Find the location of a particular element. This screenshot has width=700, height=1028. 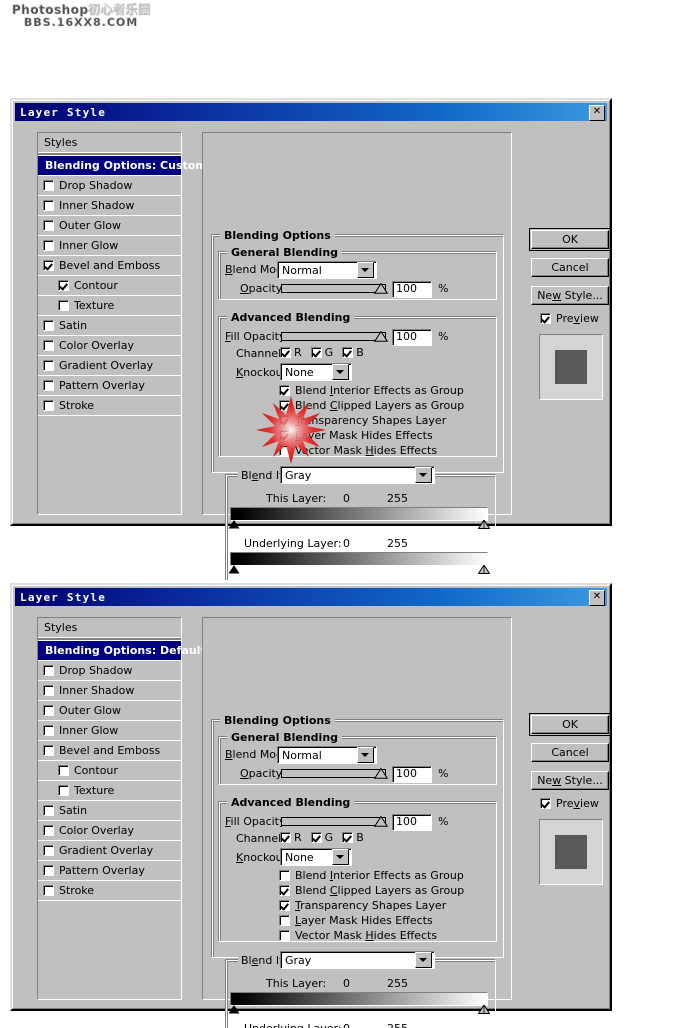

ok-button-1: OK is located at coordinates (570, 239).